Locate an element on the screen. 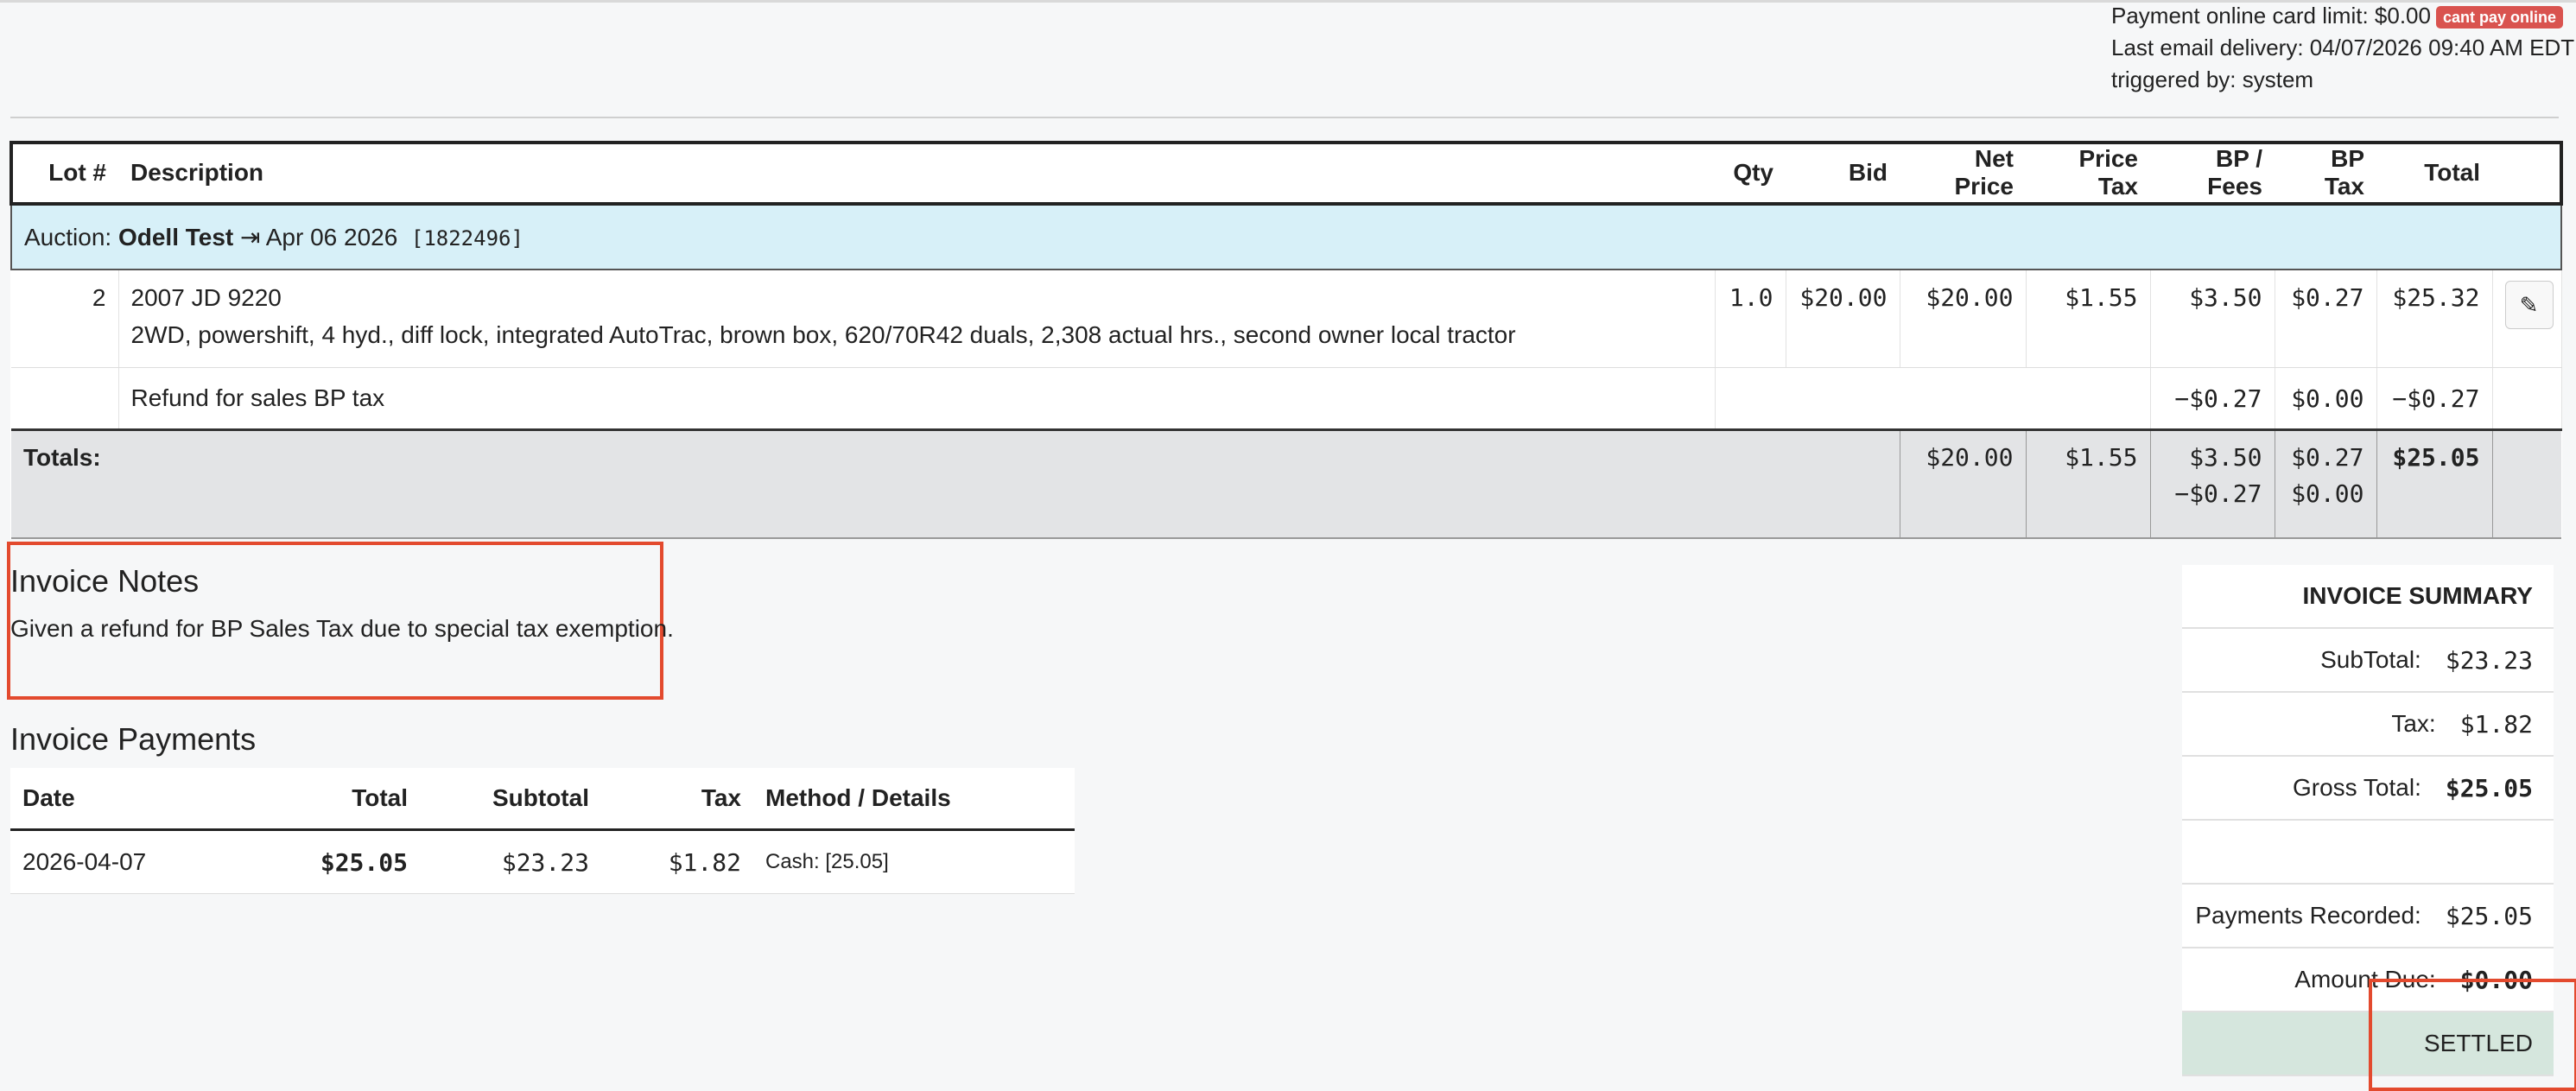 The image size is (2576, 1091). cant-pay-online-badge: cant pay online is located at coordinates (2499, 17).